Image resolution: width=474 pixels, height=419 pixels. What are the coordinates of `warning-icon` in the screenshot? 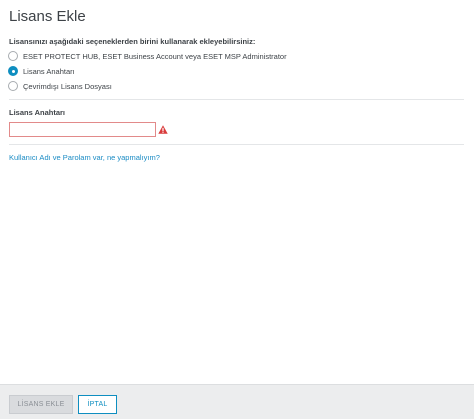 It's located at (163, 129).